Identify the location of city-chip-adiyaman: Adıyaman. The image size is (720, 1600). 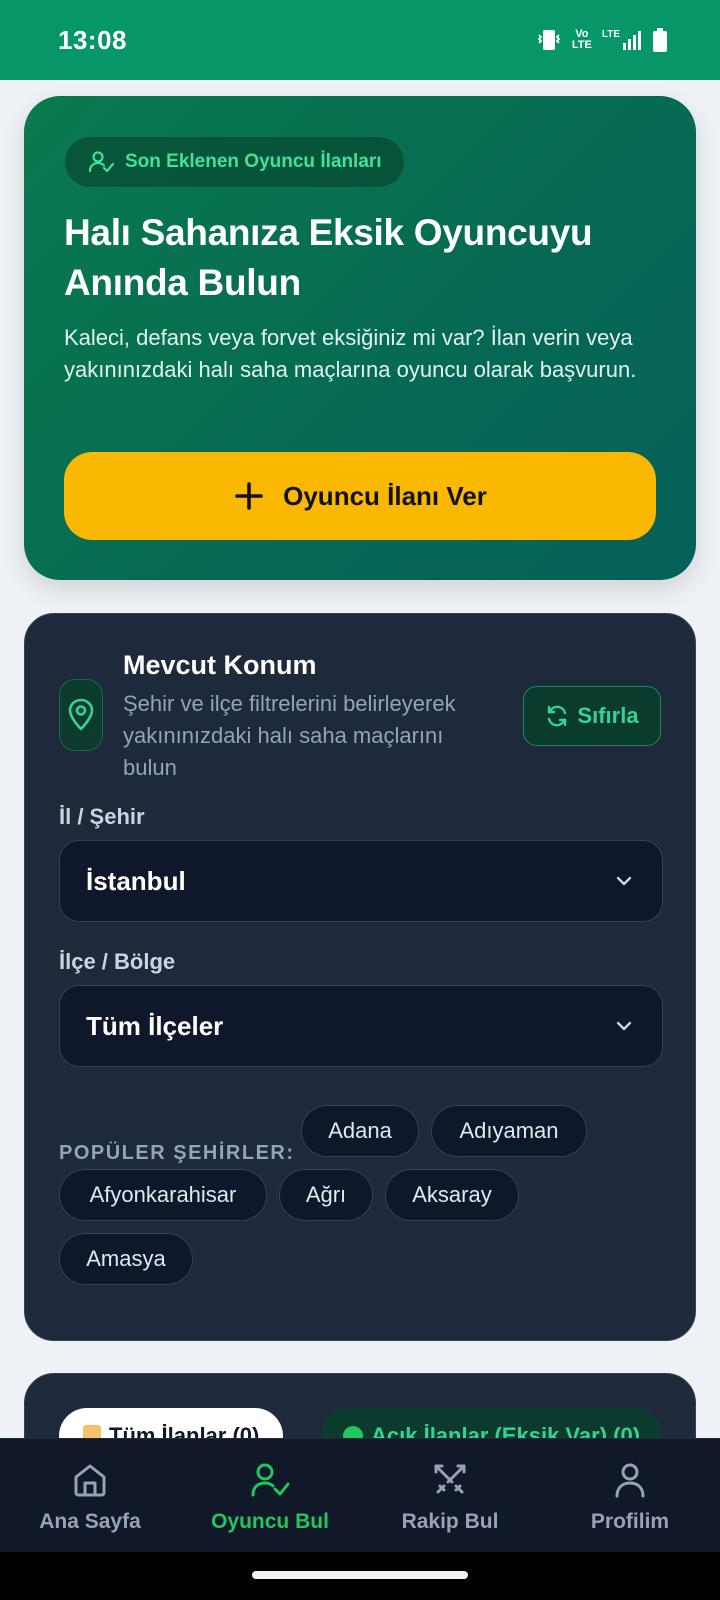
(509, 1131).